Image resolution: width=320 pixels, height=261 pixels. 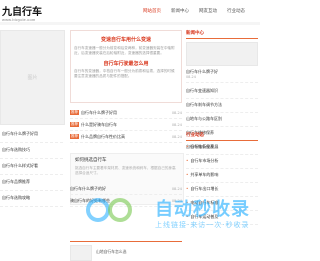 What do you see at coordinates (222, 120) in the screenshot?
I see `list-item: 山地车与公路车区别` at bounding box center [222, 120].